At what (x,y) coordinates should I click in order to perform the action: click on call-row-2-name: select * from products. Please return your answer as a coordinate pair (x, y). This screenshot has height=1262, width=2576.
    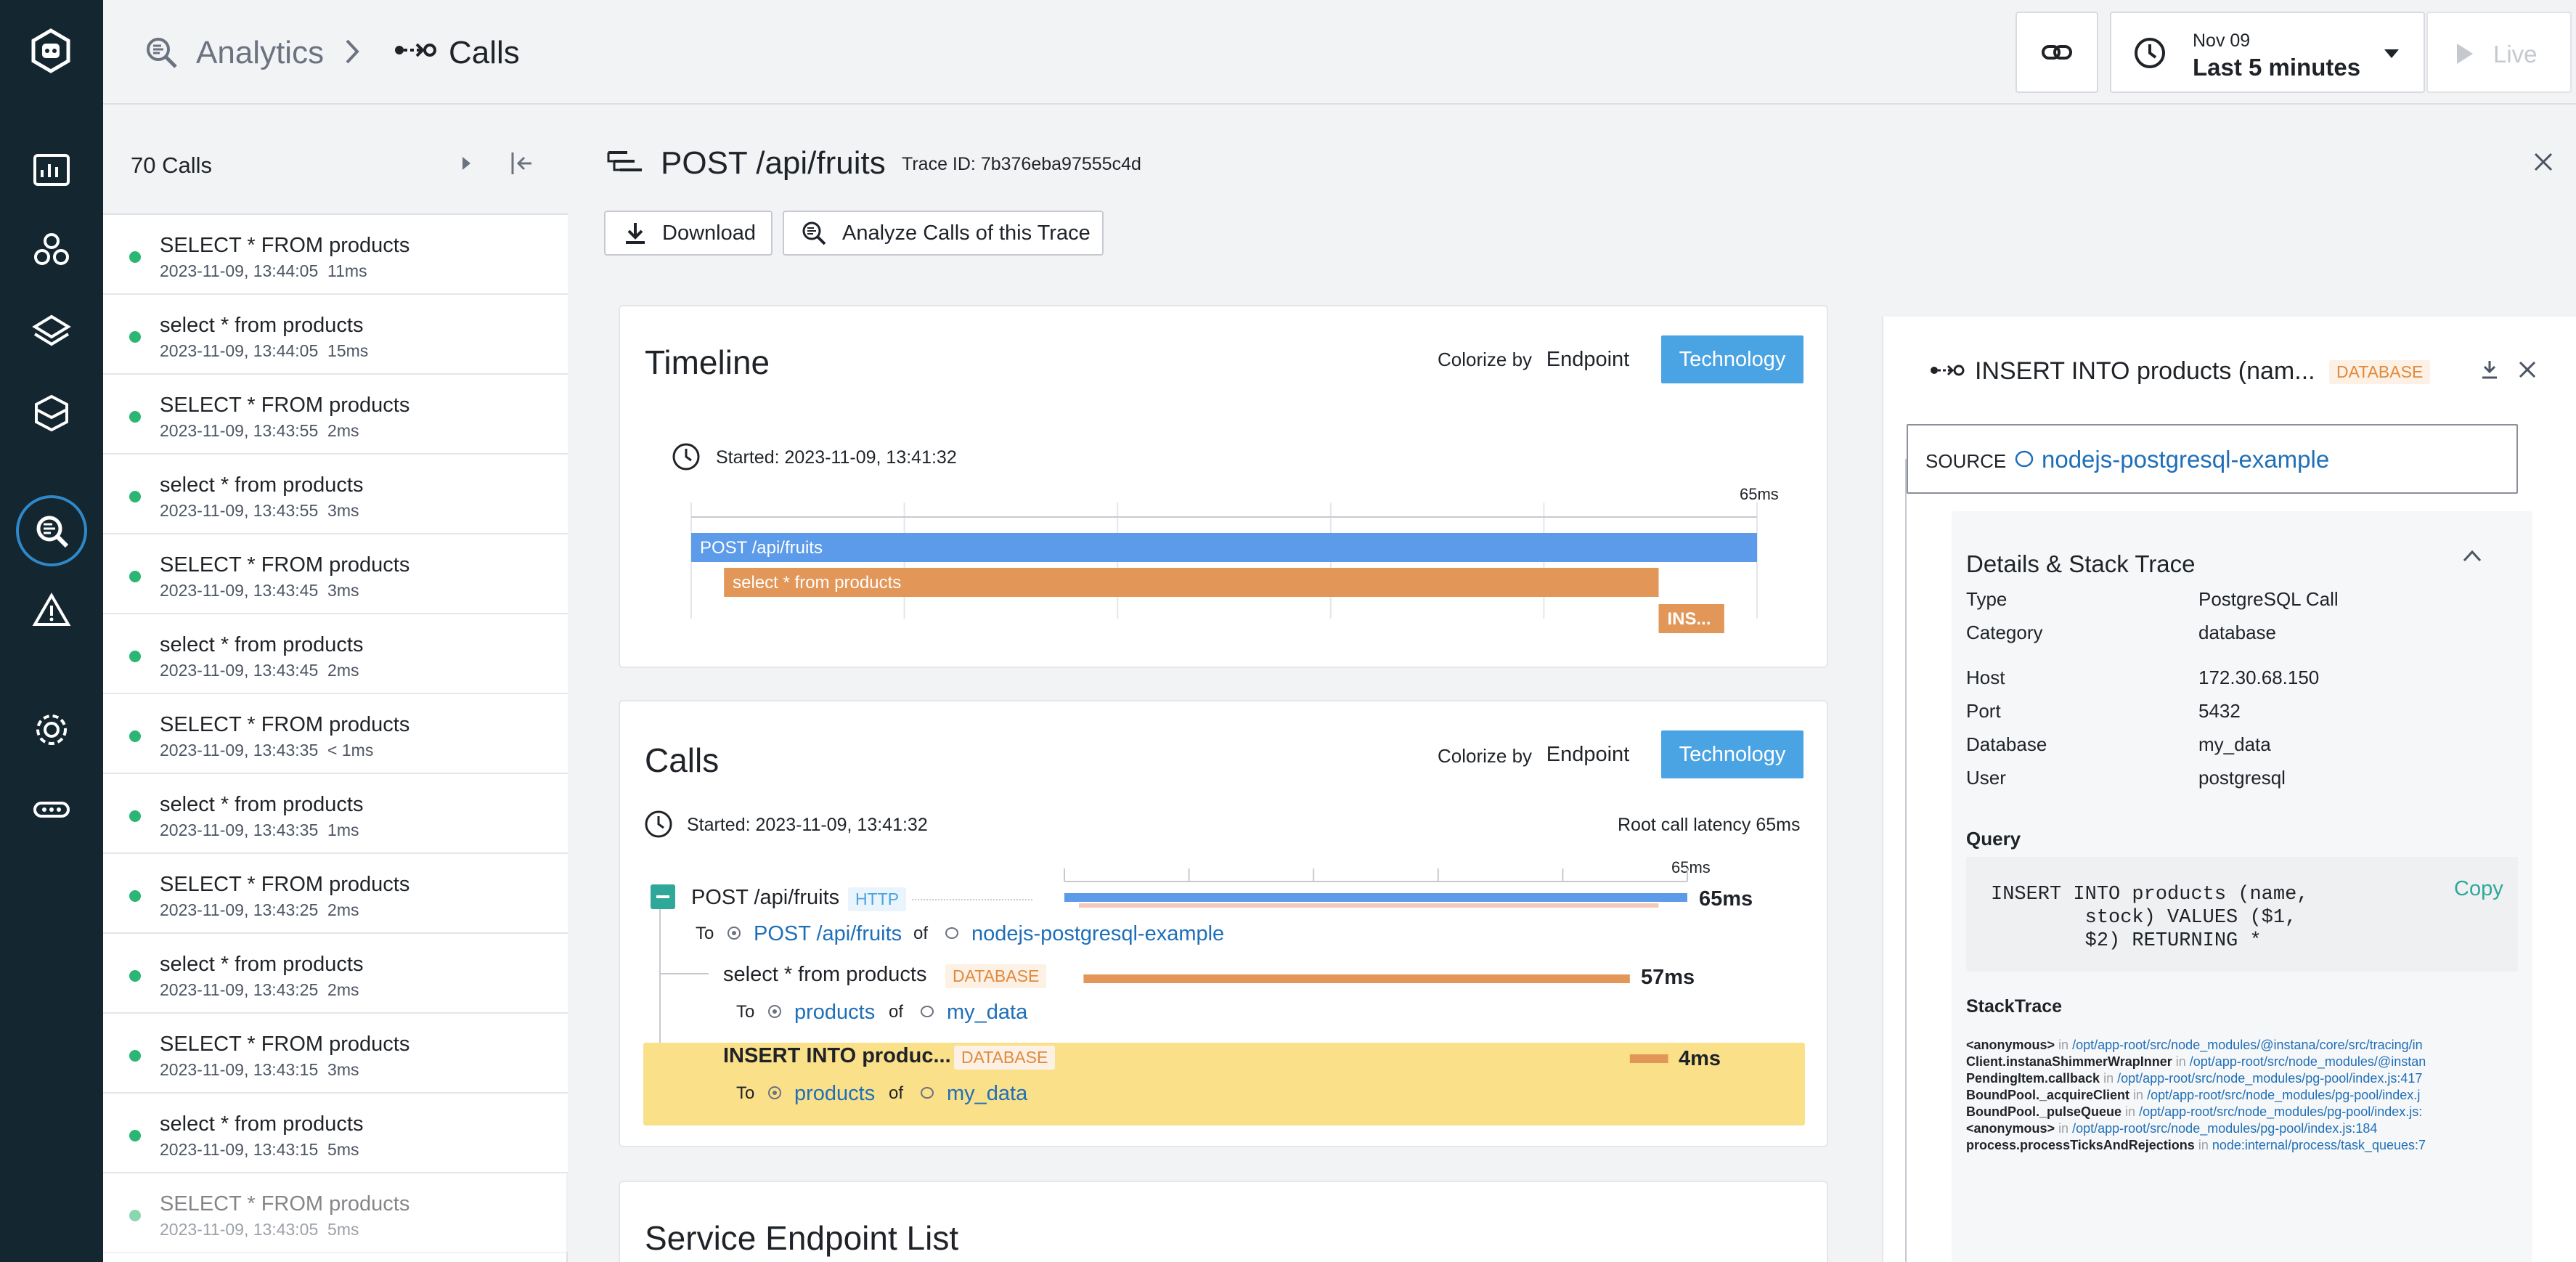
    Looking at the image, I should click on (824, 975).